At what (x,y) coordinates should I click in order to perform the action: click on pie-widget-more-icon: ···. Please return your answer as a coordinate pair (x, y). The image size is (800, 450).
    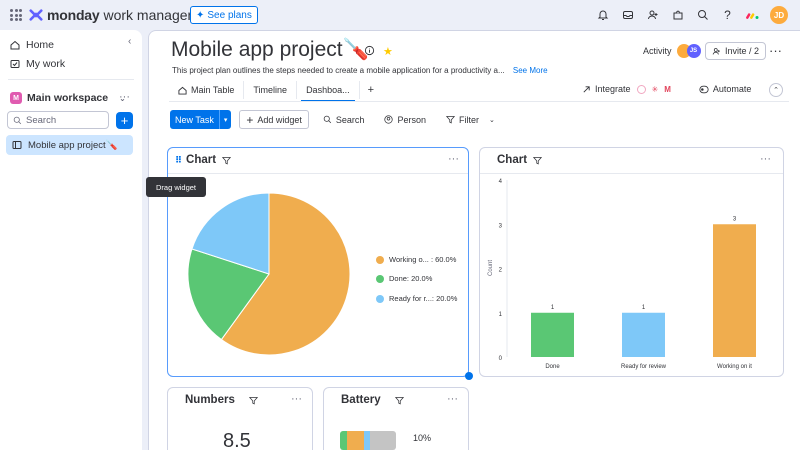
    Looking at the image, I should click on (453, 159).